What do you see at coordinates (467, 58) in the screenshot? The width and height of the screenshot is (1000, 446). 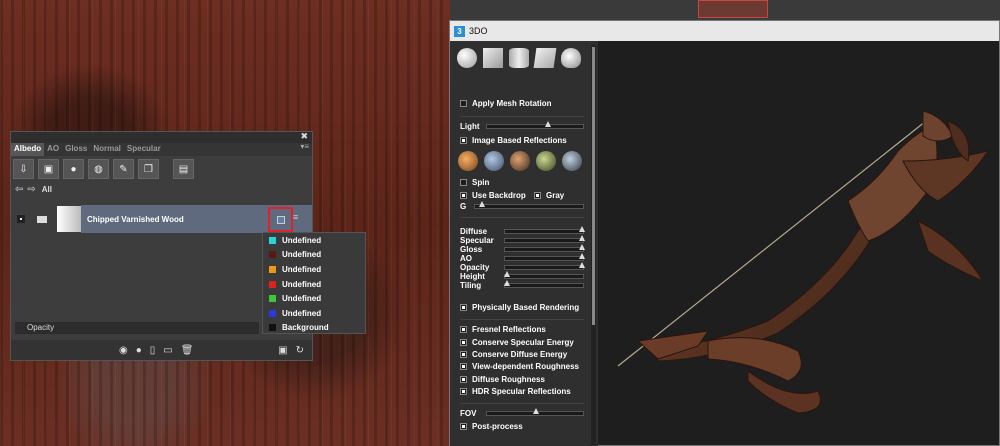 I see `sphere-mesh-icon` at bounding box center [467, 58].